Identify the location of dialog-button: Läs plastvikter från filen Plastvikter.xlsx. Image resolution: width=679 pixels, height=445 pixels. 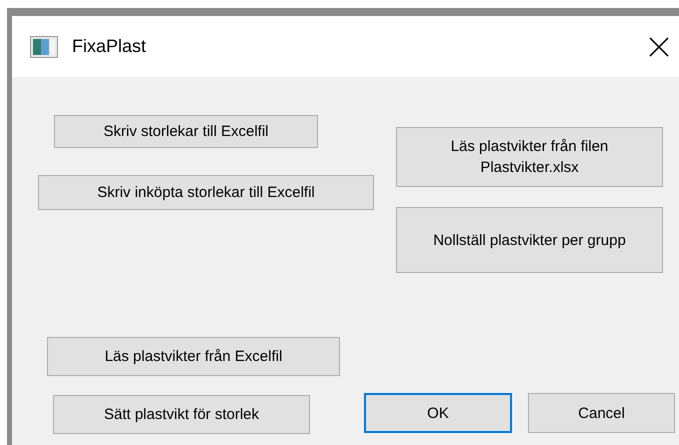
(529, 157).